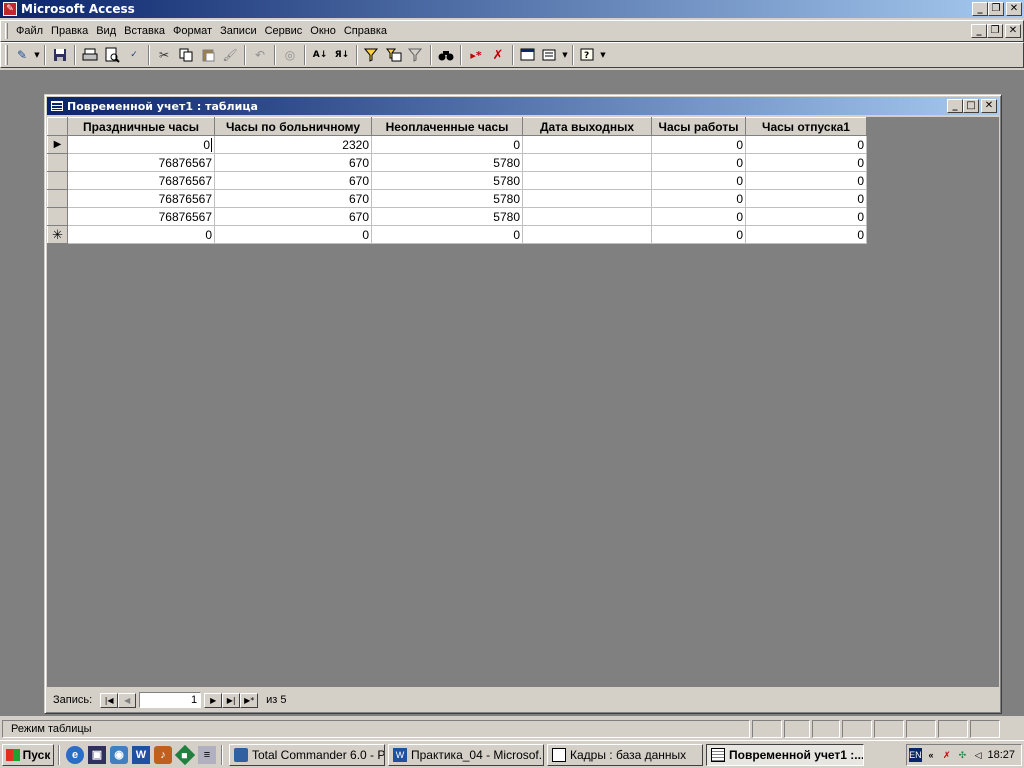  I want to click on save-icon, so click(60, 55).